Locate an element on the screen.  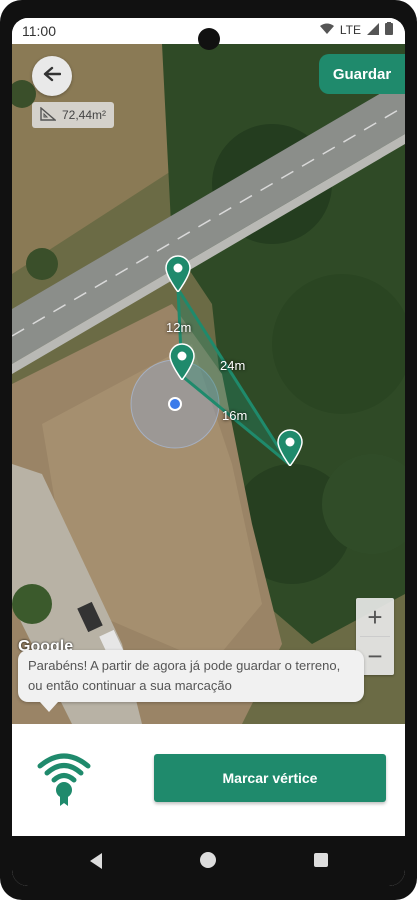
nav-home-icon is located at coordinates (208, 860).